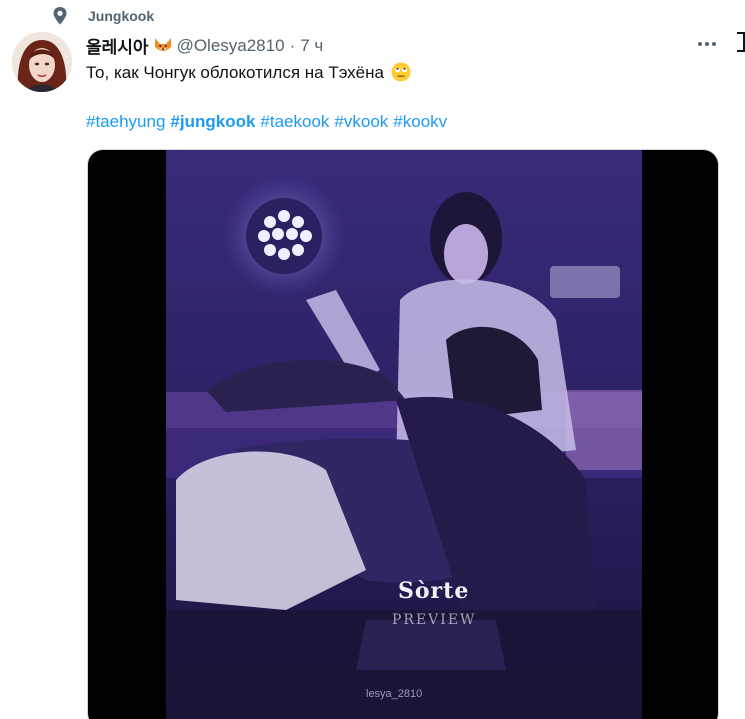 This screenshot has width=745, height=719. I want to click on text-cursor-icon, so click(741, 42).